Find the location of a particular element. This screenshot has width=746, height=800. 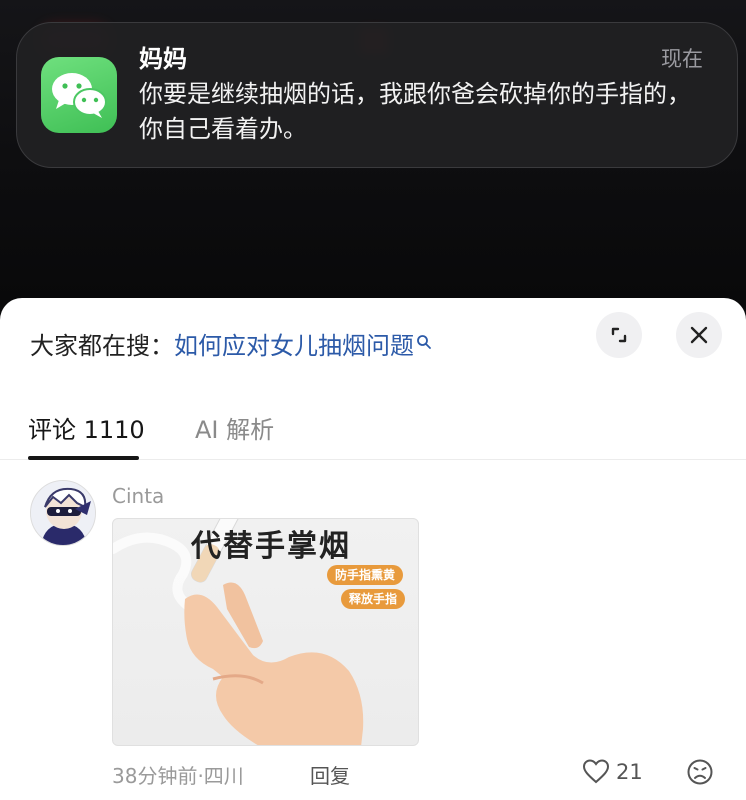

close-button is located at coordinates (699, 335).